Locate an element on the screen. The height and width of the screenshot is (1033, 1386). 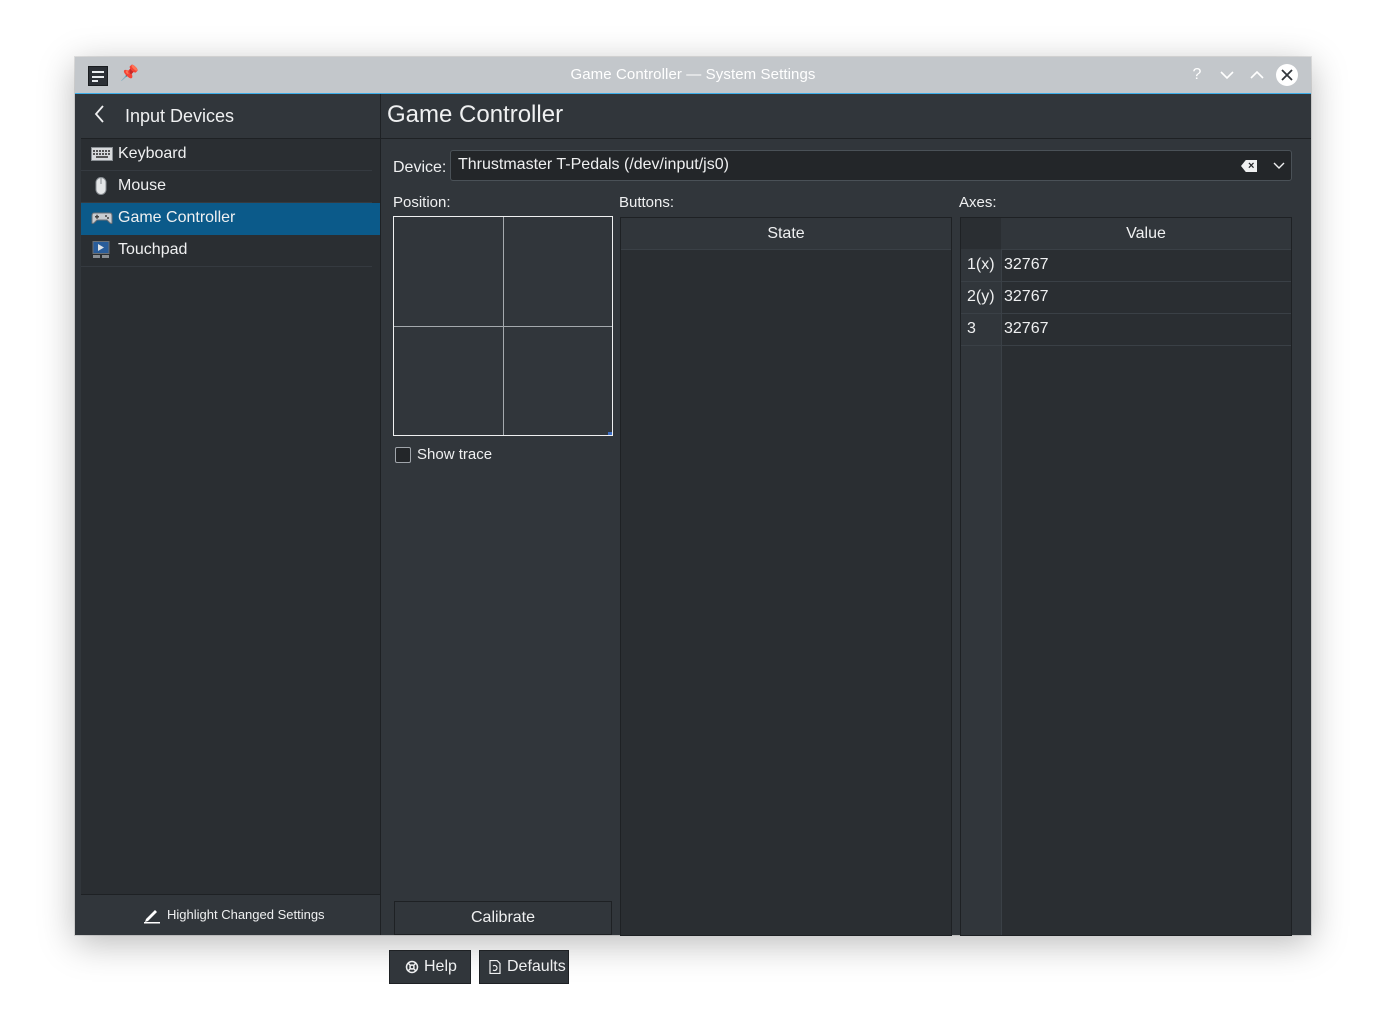
sidebar-item-label: Touchpad is located at coordinates (153, 249).